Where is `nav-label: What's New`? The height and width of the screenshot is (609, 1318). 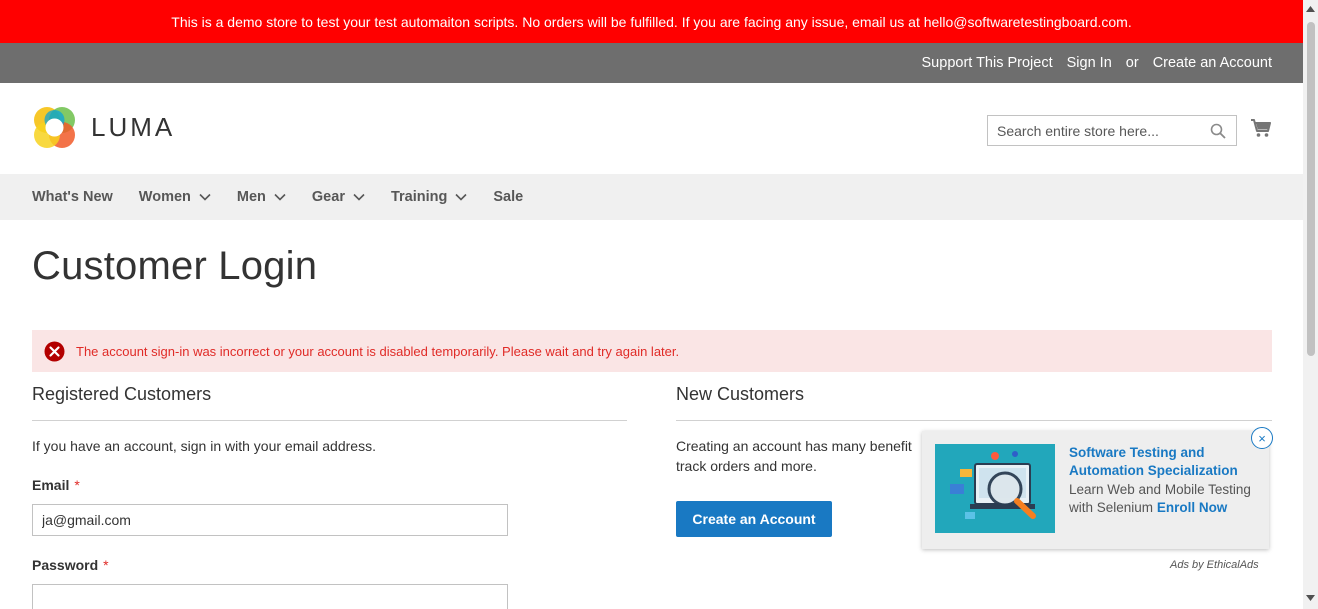
nav-label: What's New is located at coordinates (72, 197).